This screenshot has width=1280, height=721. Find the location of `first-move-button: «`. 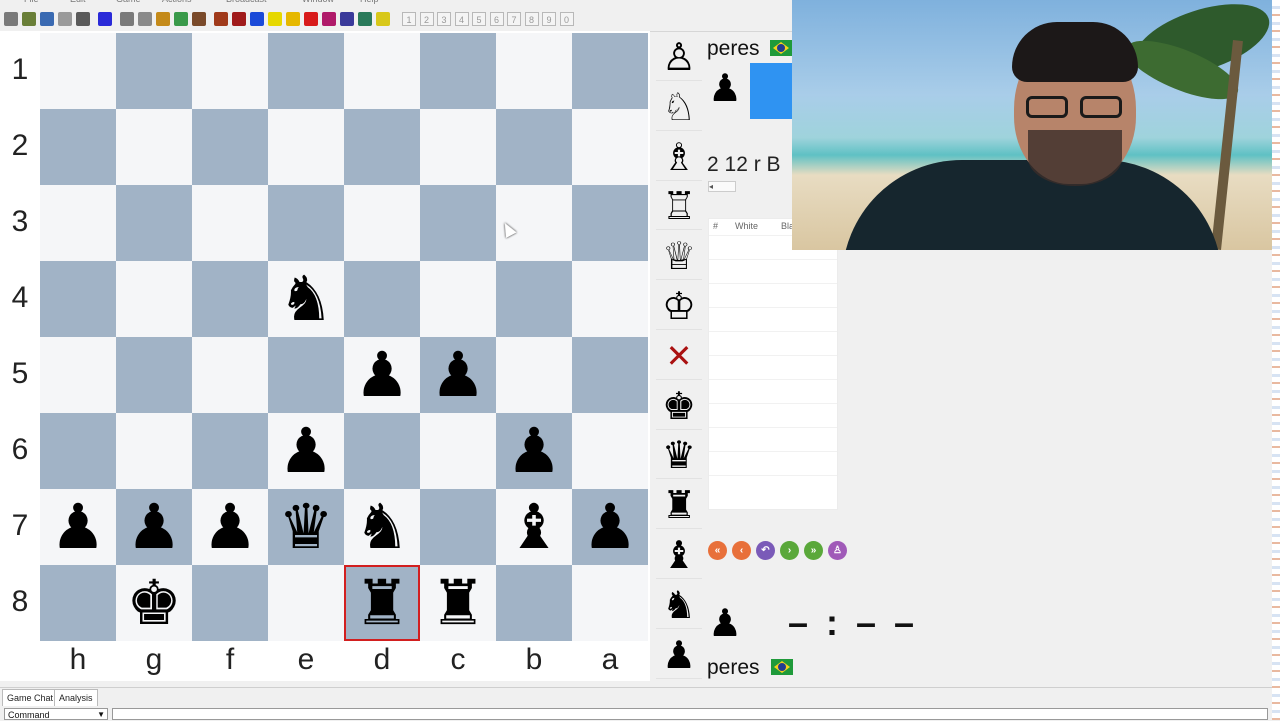

first-move-button: « is located at coordinates (717, 550).